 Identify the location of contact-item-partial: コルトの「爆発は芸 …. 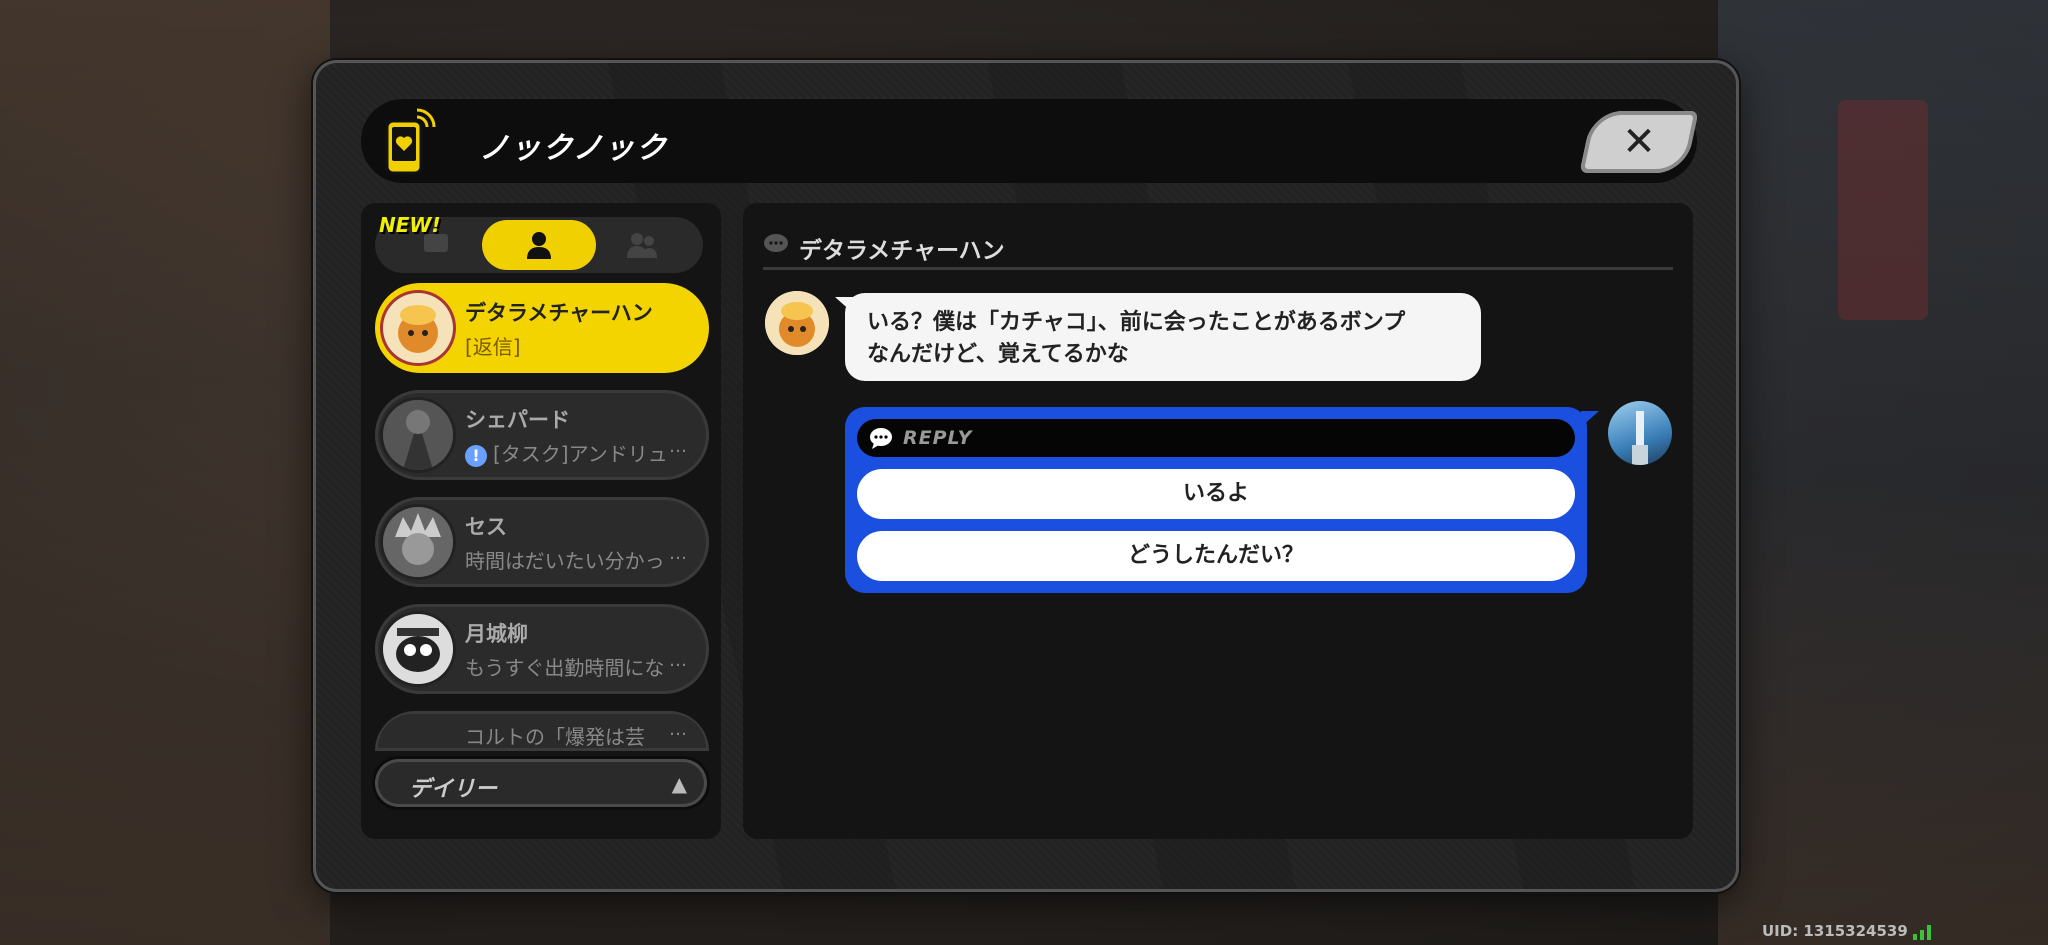
(542, 731).